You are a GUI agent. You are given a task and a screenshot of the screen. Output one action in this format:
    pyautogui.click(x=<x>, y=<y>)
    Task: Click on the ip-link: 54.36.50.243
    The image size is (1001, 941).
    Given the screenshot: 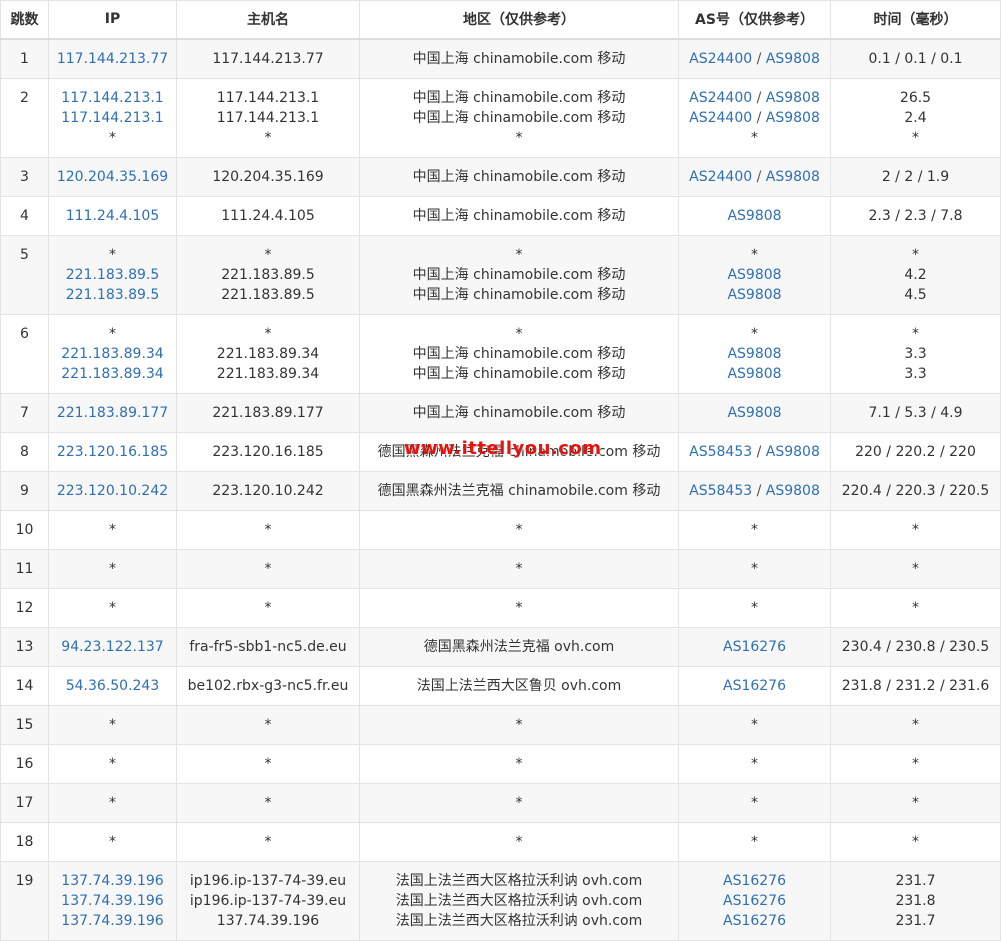 What is the action you would take?
    pyautogui.click(x=112, y=686)
    